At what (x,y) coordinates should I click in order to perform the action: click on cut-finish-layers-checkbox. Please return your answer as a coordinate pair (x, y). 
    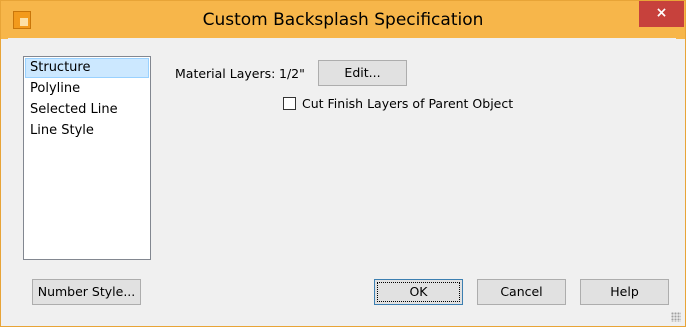
    Looking at the image, I should click on (289, 103).